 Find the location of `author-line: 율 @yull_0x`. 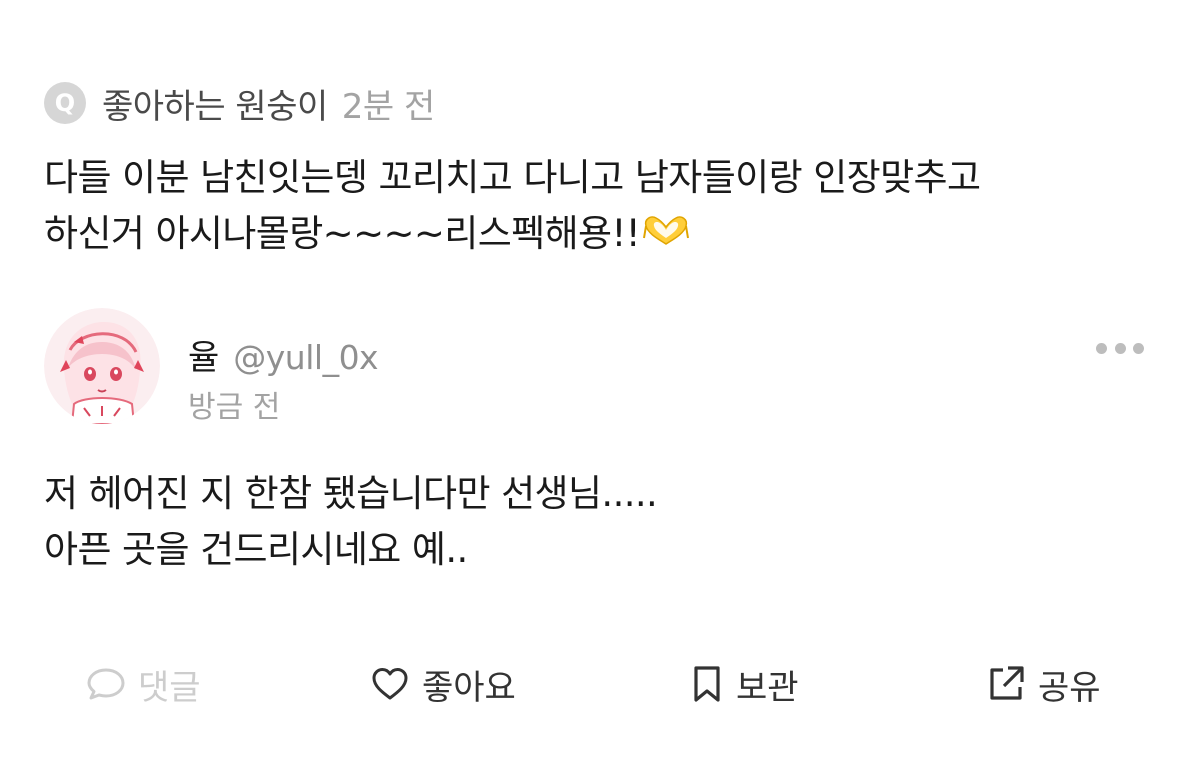

author-line: 율 @yull_0x is located at coordinates (283, 354).